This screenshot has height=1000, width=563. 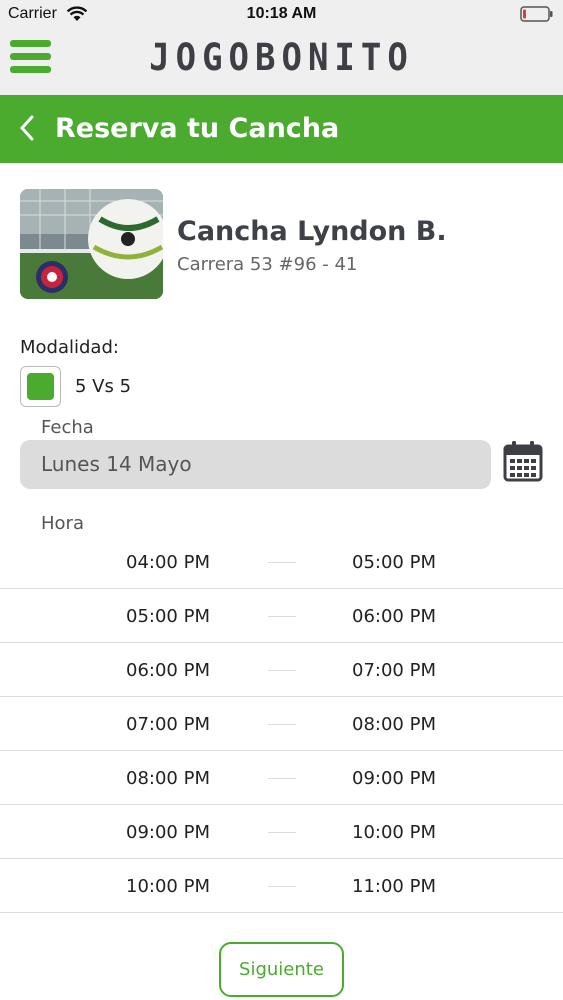 What do you see at coordinates (255, 464) in the screenshot?
I see `date-field: Lunes 14 Mayo` at bounding box center [255, 464].